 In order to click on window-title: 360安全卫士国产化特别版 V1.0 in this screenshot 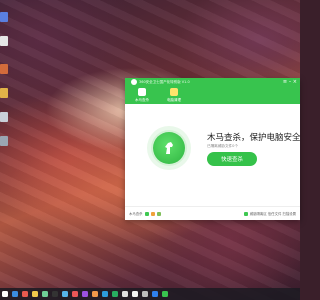, I will do `click(164, 82)`.